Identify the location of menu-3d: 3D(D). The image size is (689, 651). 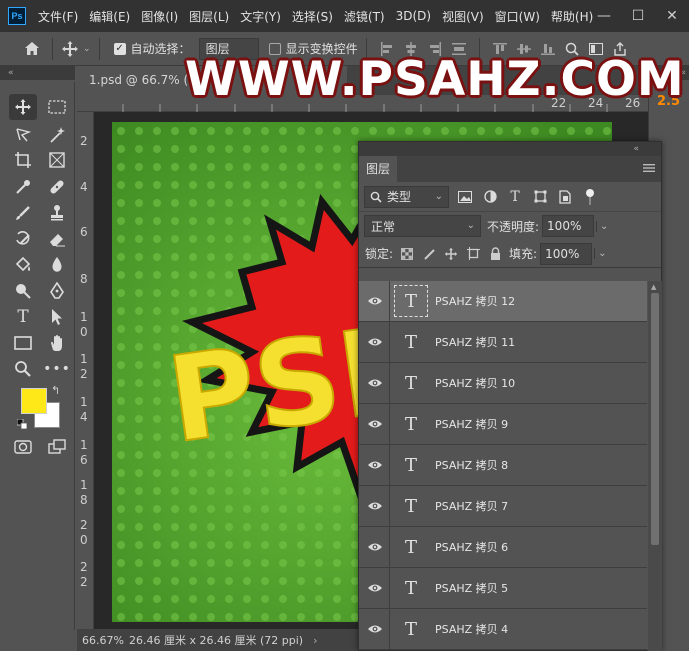
(413, 16).